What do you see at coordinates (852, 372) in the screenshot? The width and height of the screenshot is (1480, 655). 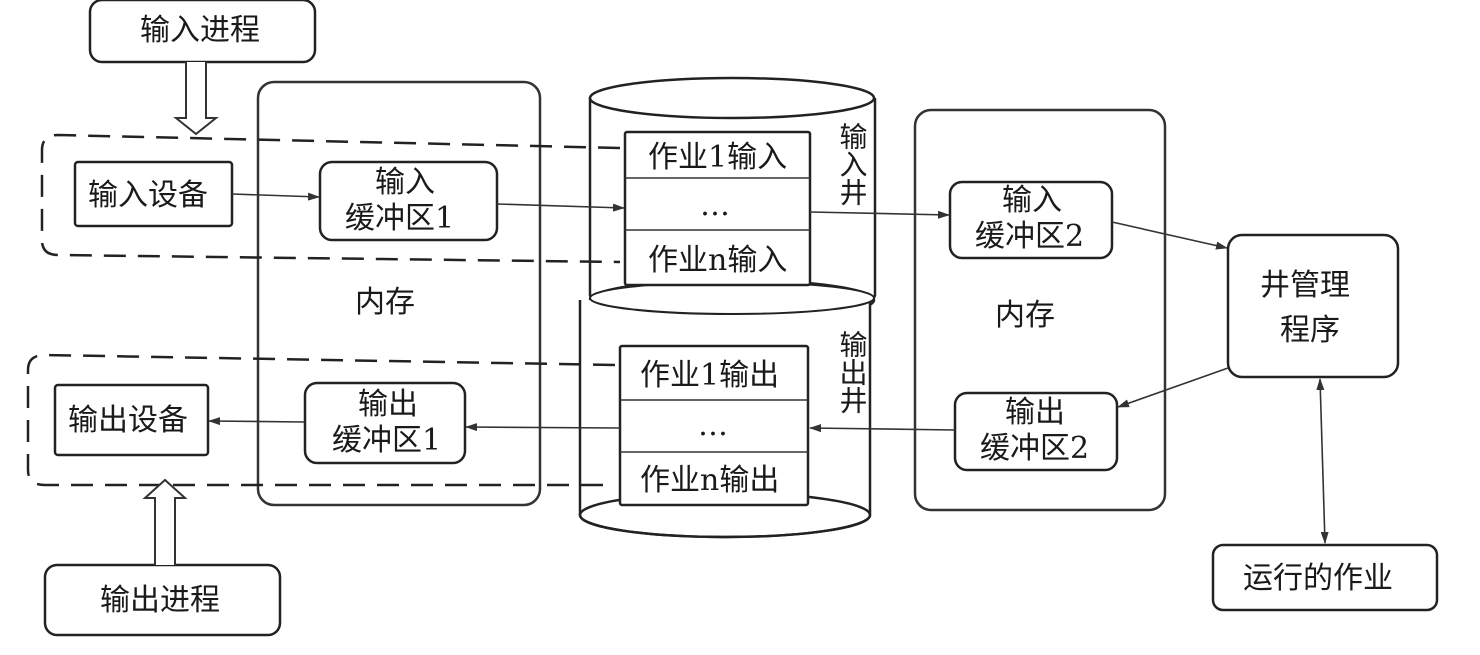 I see `output-well-label: 输出井` at bounding box center [852, 372].